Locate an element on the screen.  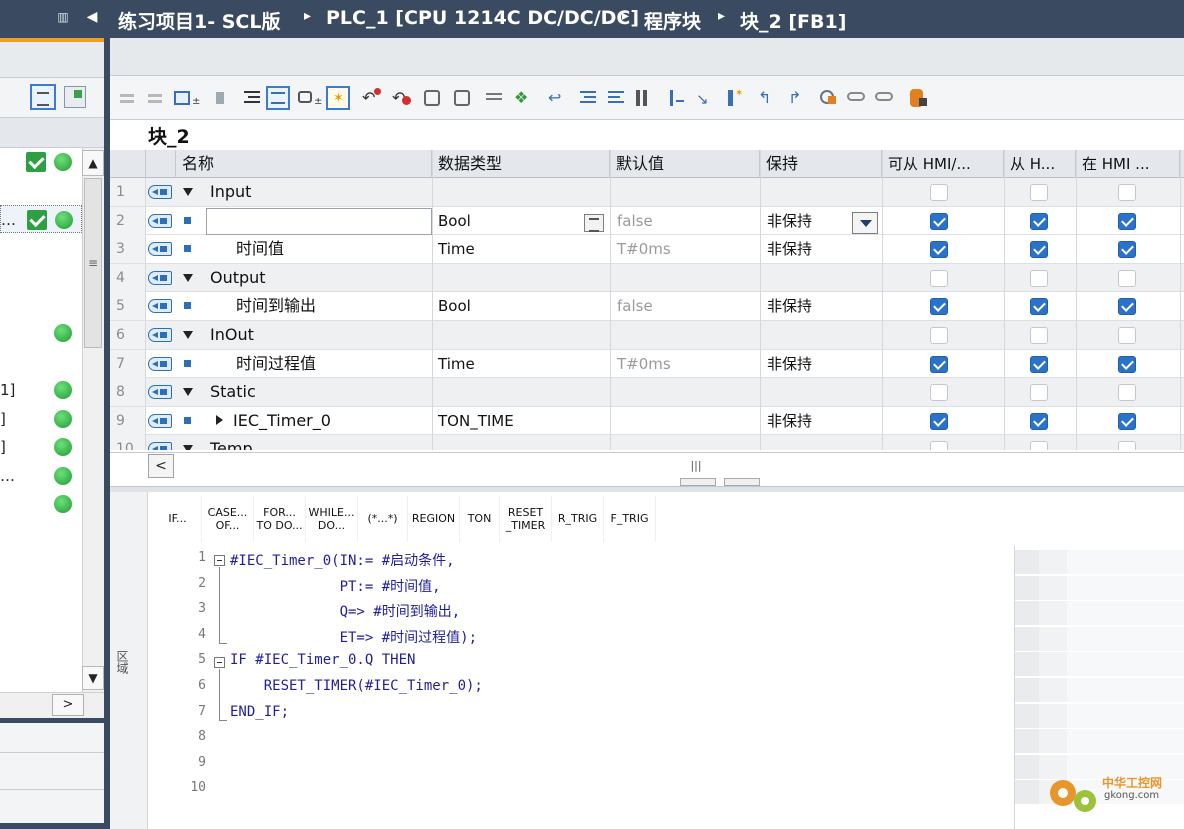
expand-struct-icon is located at coordinates (219, 419).